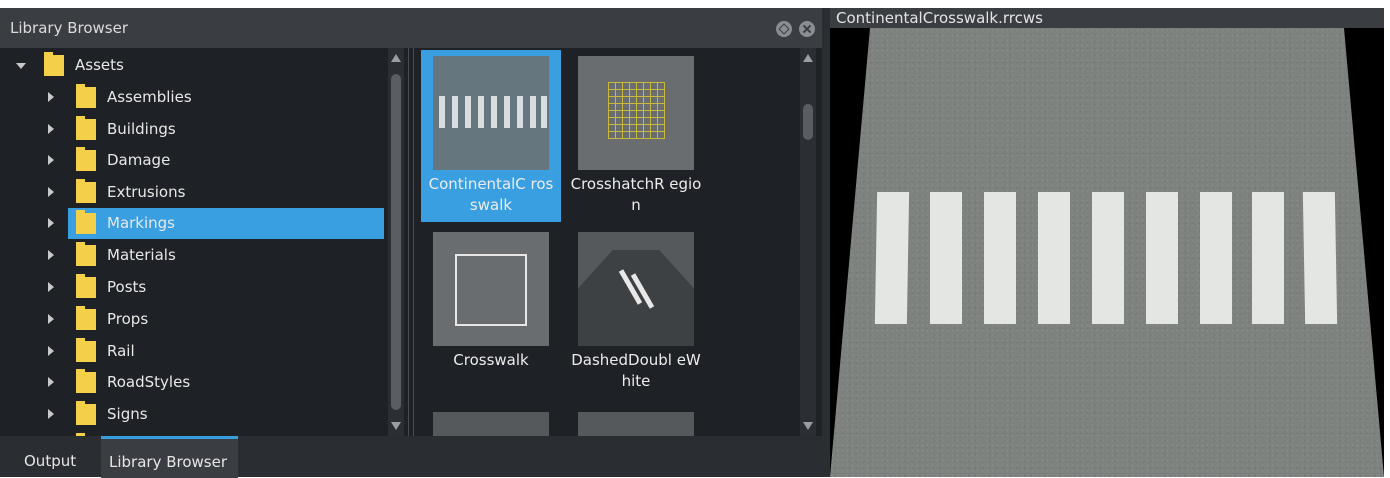 The height and width of the screenshot is (478, 1390). I want to click on panel-tab-bar: Output Library Browser, so click(411, 457).